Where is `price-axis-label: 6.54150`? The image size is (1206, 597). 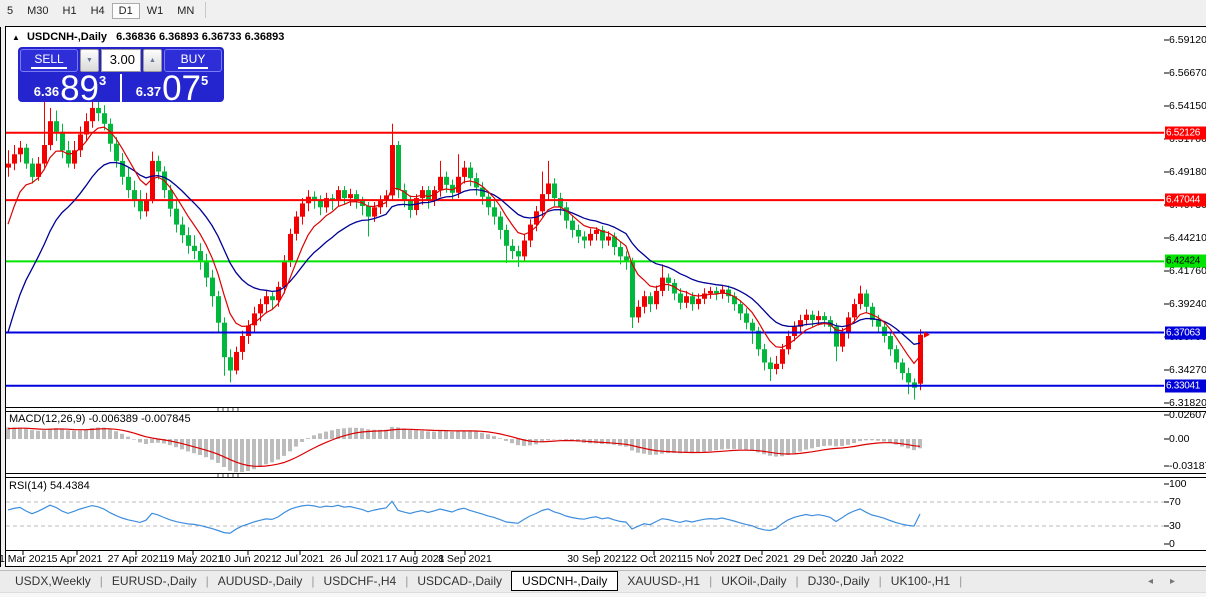 price-axis-label: 6.54150 is located at coordinates (1187, 106).